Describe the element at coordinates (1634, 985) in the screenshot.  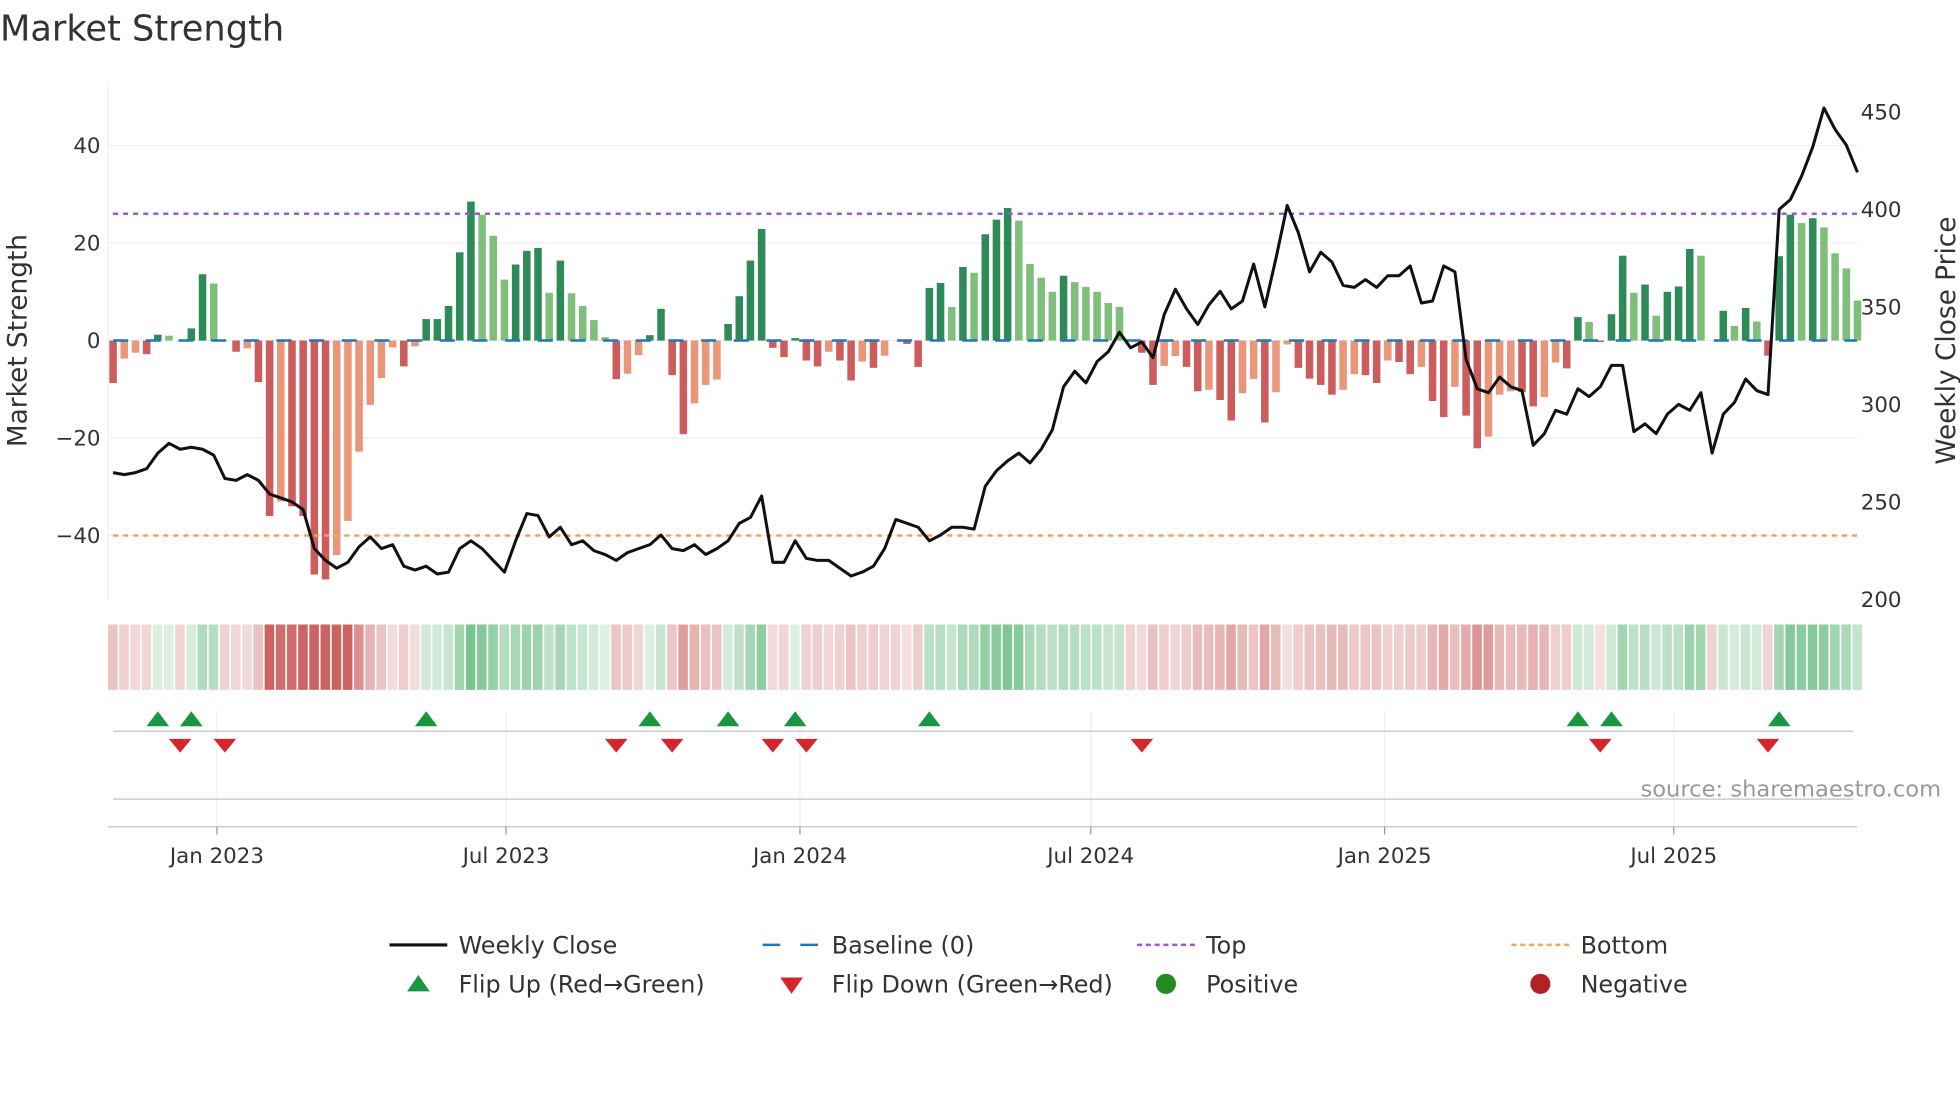
I see `legend-label: Negative` at that location.